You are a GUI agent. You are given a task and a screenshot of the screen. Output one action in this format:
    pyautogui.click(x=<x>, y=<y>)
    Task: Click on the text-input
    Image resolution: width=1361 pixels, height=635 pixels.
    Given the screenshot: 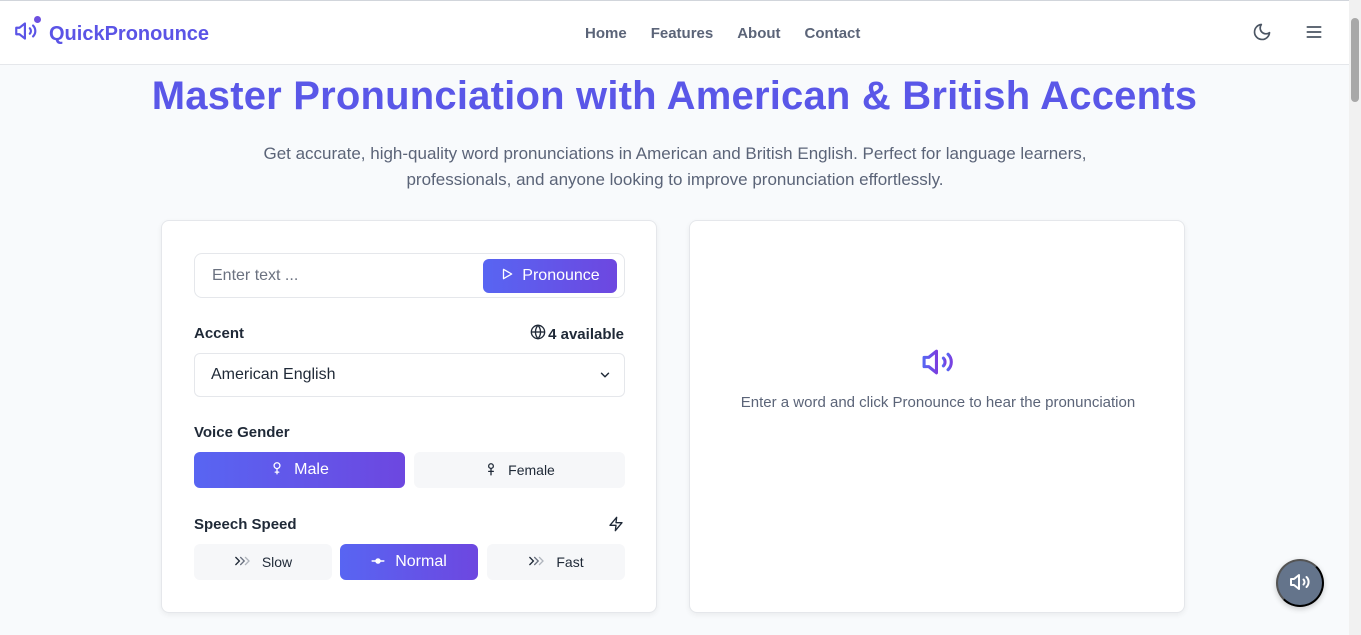 What is the action you would take?
    pyautogui.click(x=336, y=275)
    